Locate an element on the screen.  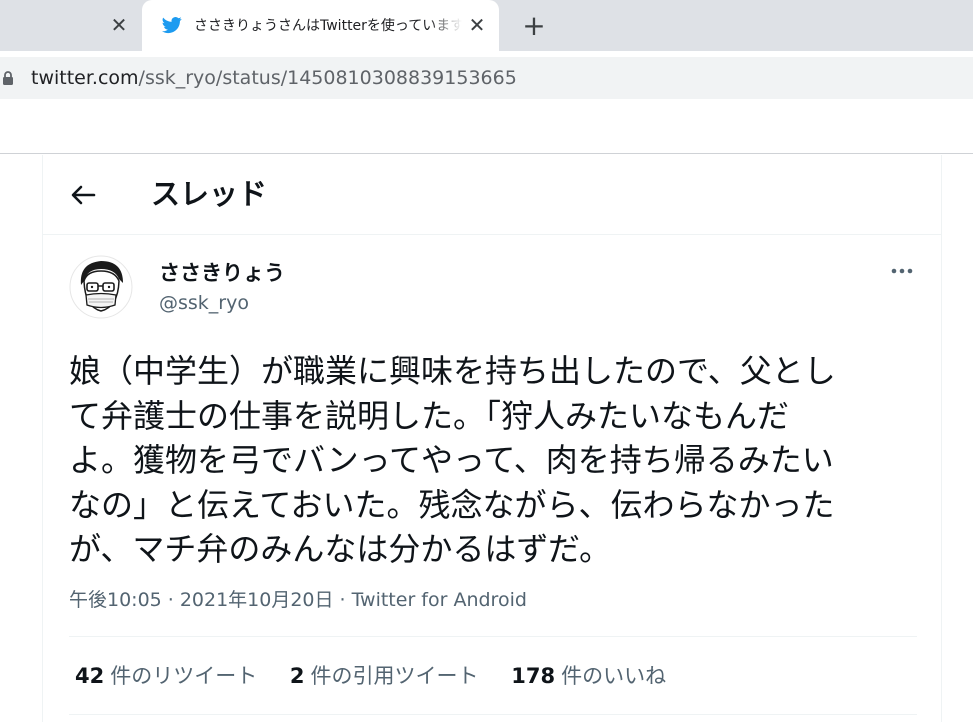
tweet-source: Twitter for Android is located at coordinates (439, 600).